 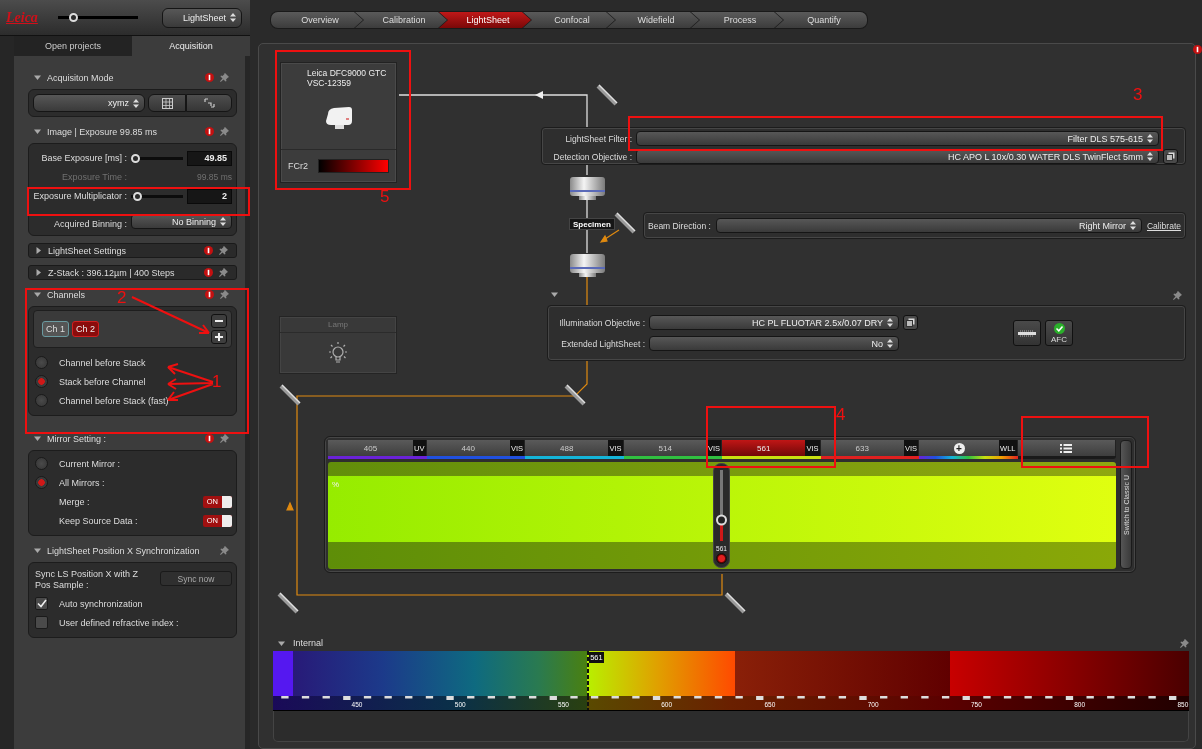 What do you see at coordinates (89, 463) in the screenshot?
I see `radio-label: Current Mirror :` at bounding box center [89, 463].